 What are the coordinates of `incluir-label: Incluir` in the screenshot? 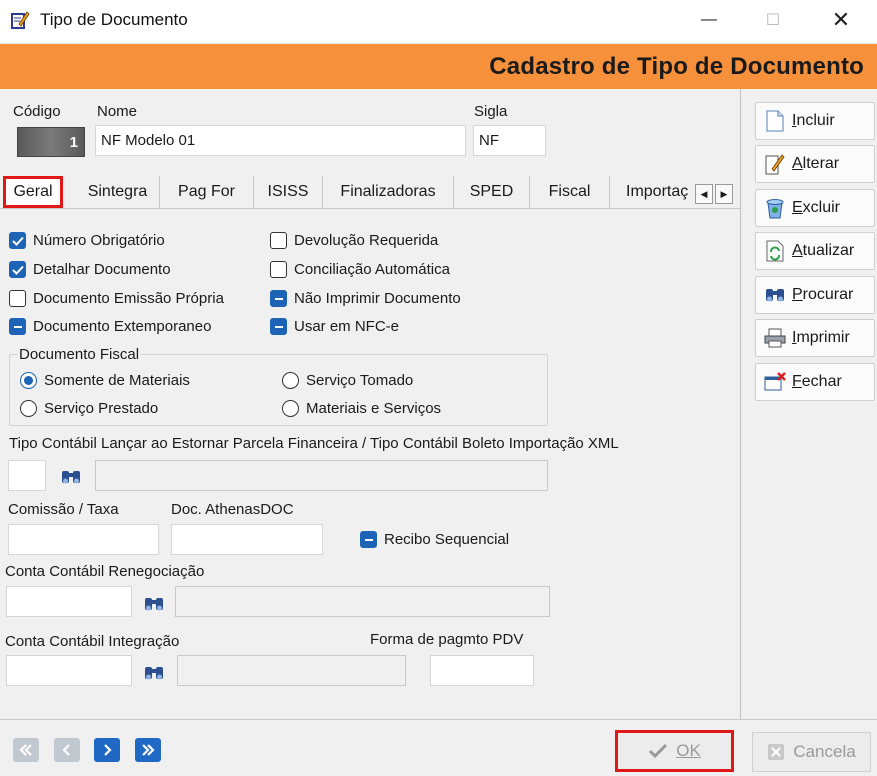 It's located at (813, 120).